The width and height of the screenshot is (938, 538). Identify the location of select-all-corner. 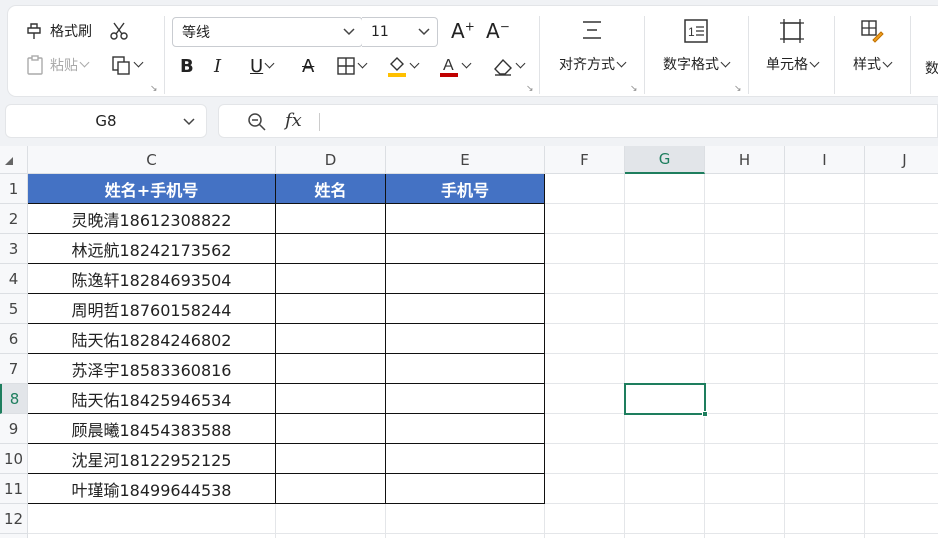
(14, 160).